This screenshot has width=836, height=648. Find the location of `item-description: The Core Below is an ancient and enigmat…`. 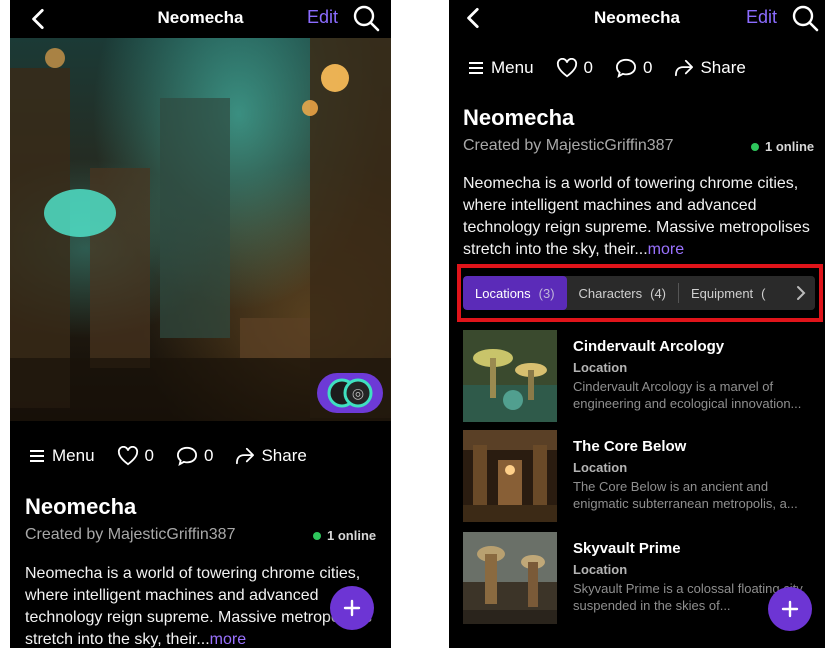

item-description: The Core Below is an ancient and enigmat… is located at coordinates (685, 495).